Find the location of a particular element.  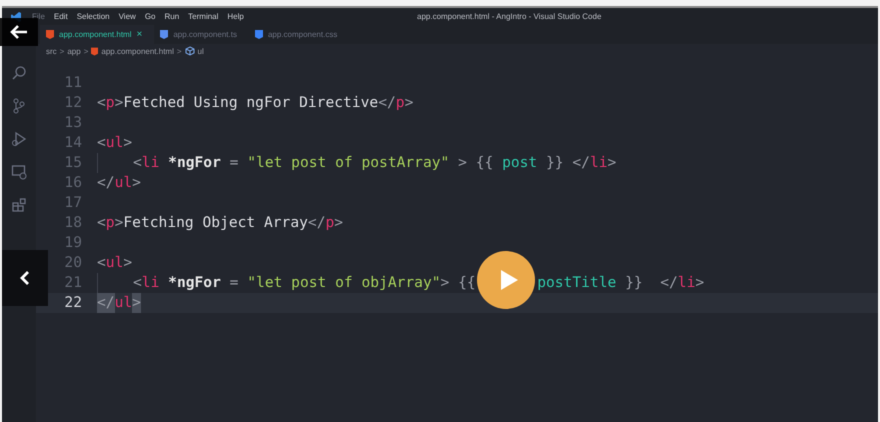

string-literal: "let post of postArray" is located at coordinates (348, 163).